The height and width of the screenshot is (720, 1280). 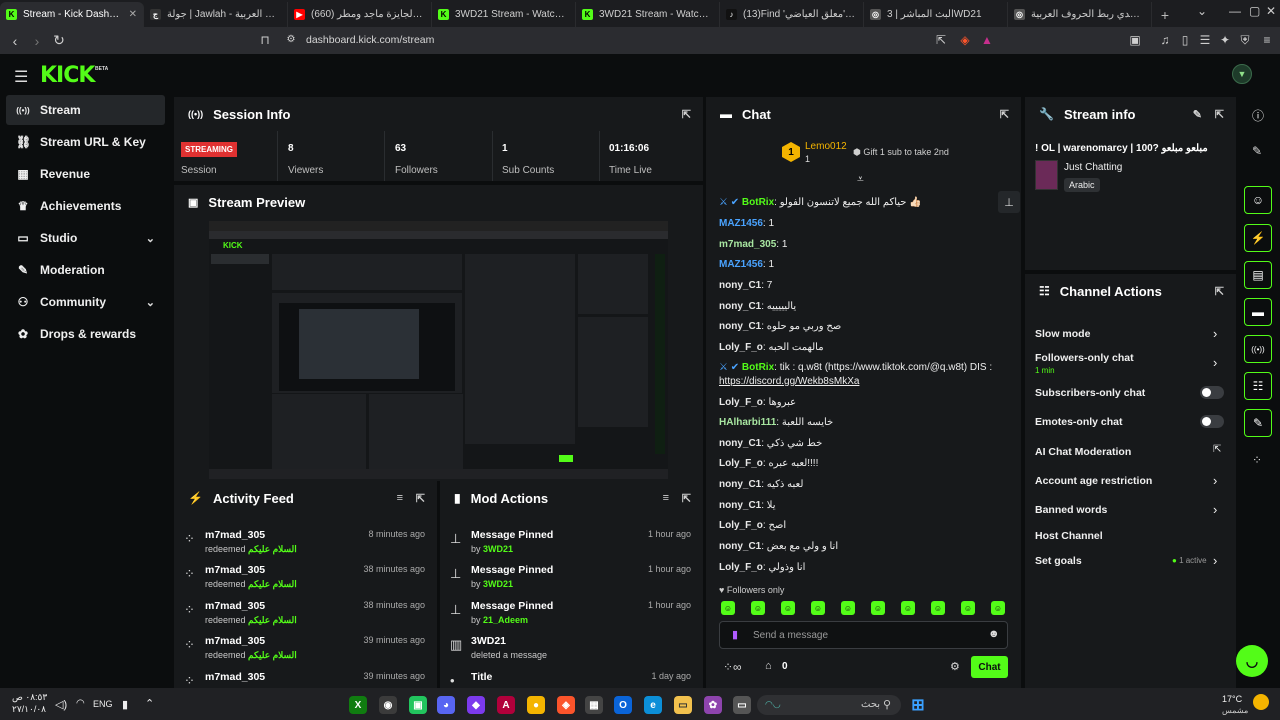 I want to click on host-channel-item: Host Channel, so click(x=1069, y=536).